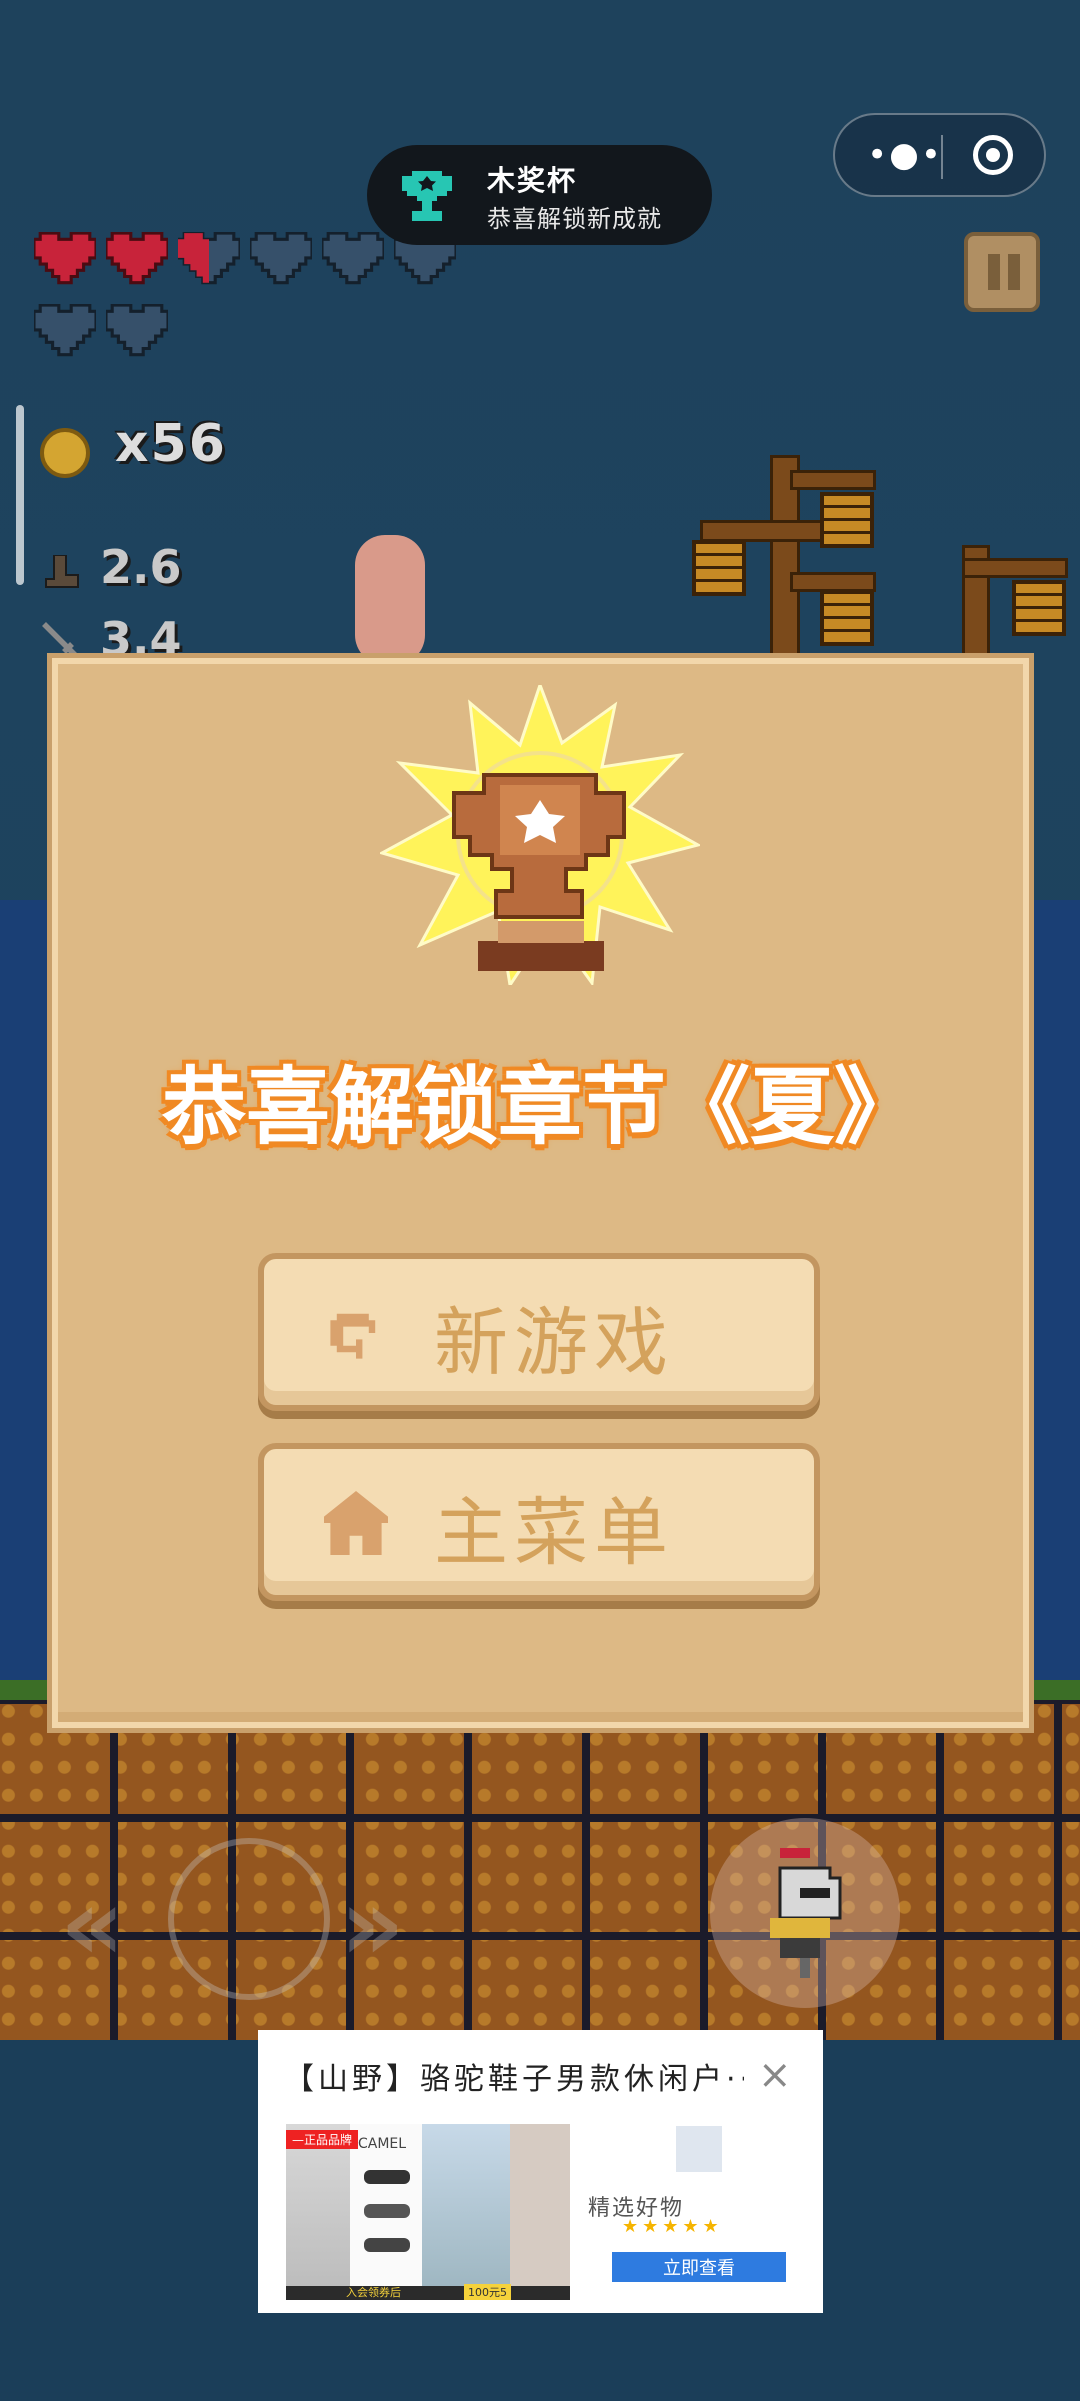 This screenshot has width=1080, height=2401. I want to click on joystick-right-arrow: », so click(372, 1924).